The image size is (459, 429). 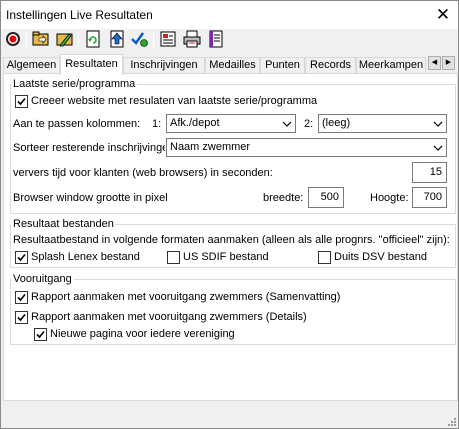 What do you see at coordinates (79, 15) in the screenshot?
I see `window-title: Instellingen Live Resultaten` at bounding box center [79, 15].